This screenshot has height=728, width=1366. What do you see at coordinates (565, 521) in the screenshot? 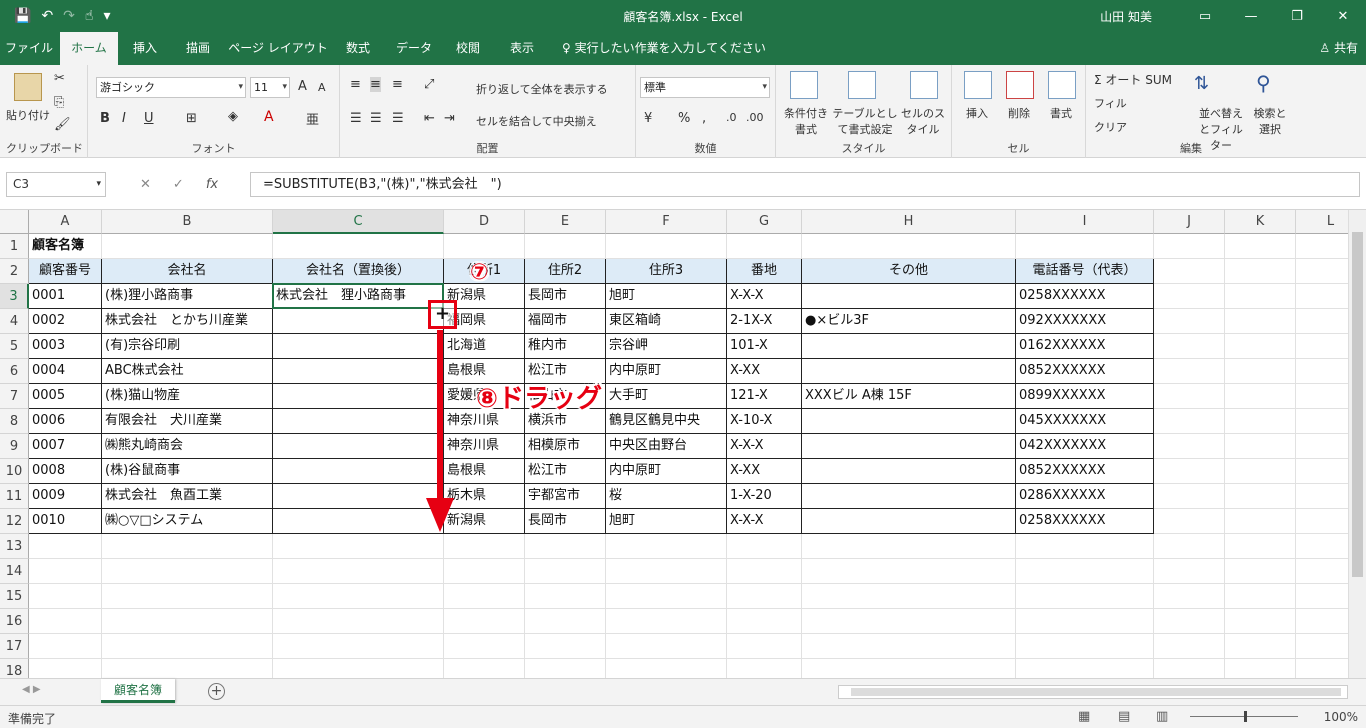
I see `cell-e12: 長岡市` at bounding box center [565, 521].